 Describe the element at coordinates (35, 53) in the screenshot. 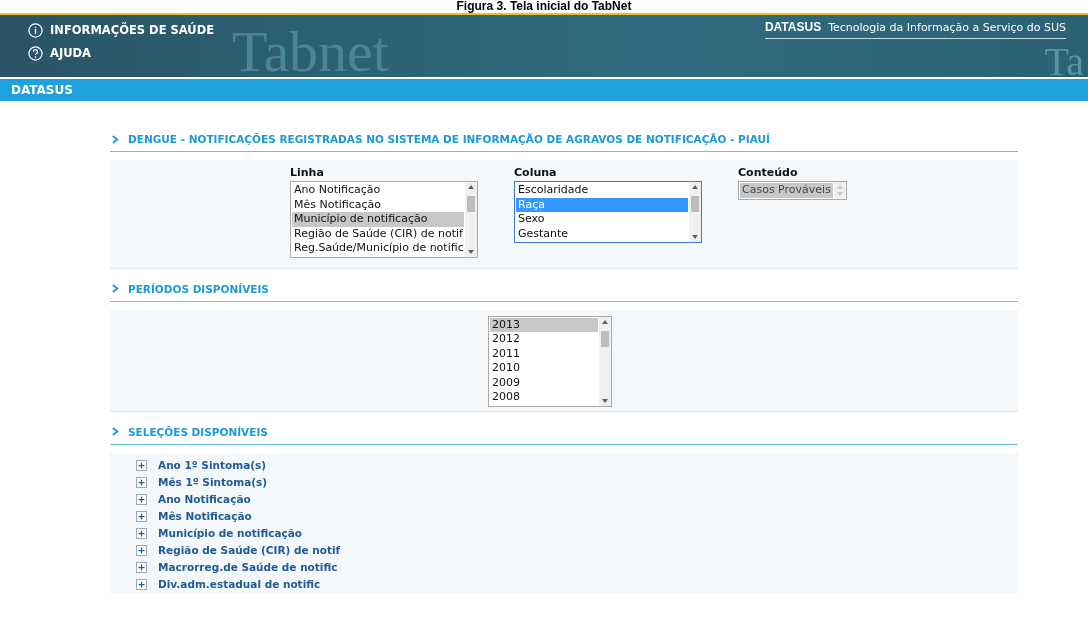

I see `help-icon` at that location.